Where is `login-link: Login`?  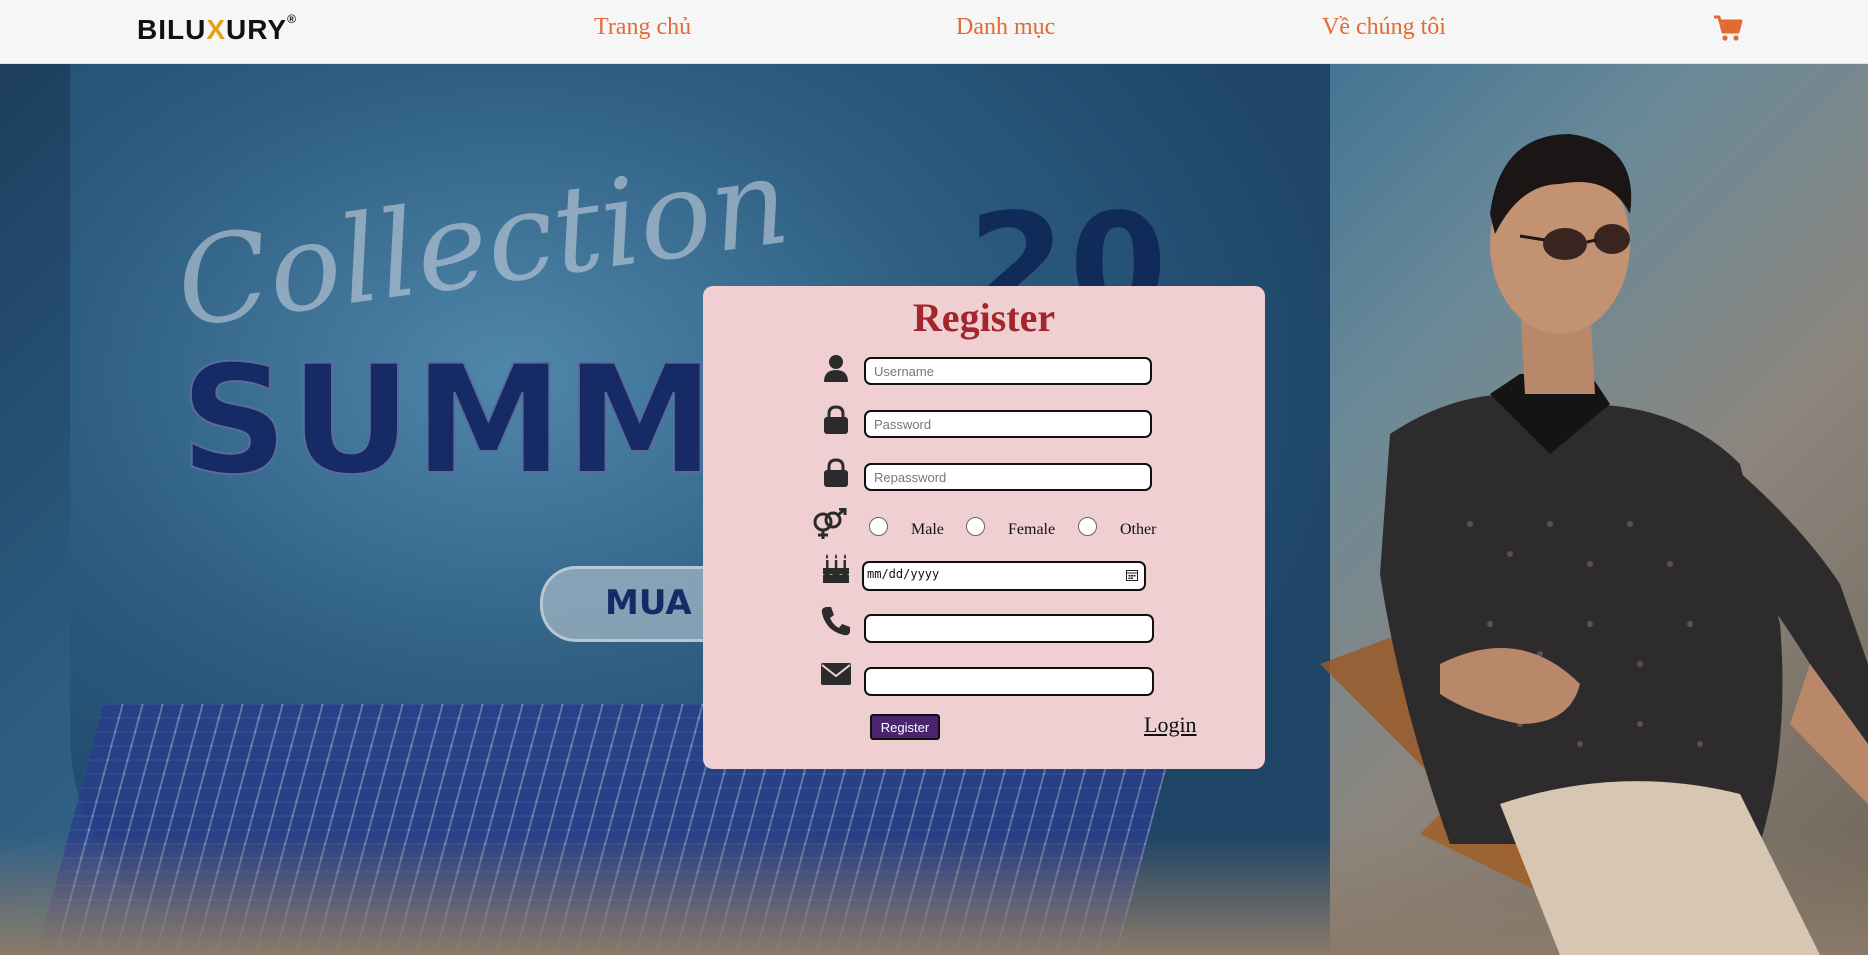
login-link: Login is located at coordinates (1170, 725).